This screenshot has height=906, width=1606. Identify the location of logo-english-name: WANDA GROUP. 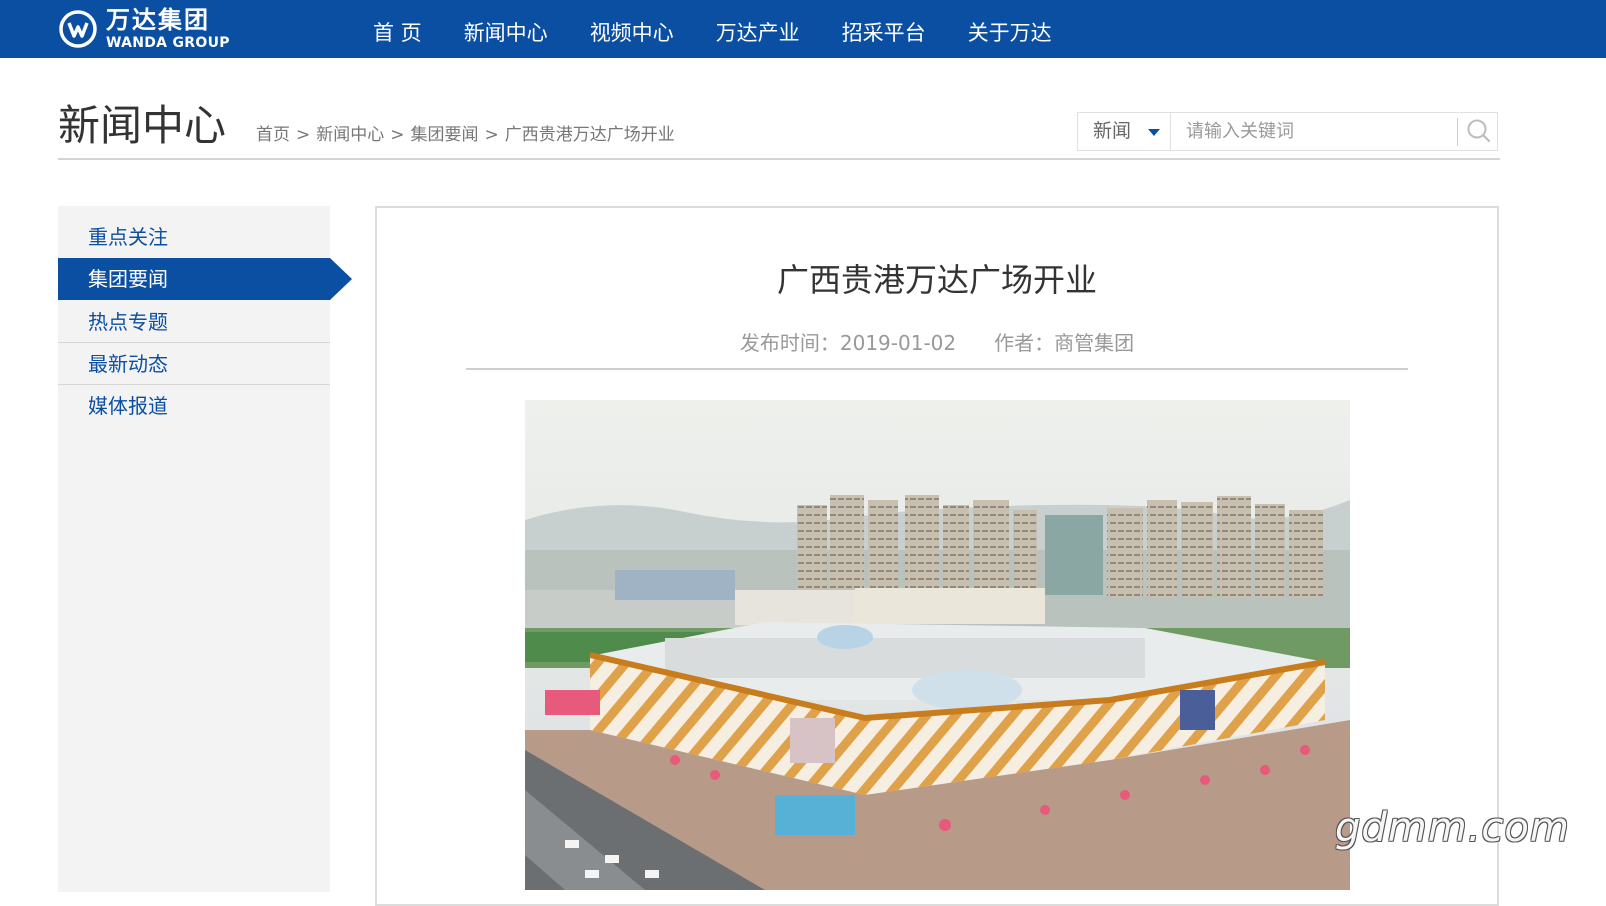
(168, 43).